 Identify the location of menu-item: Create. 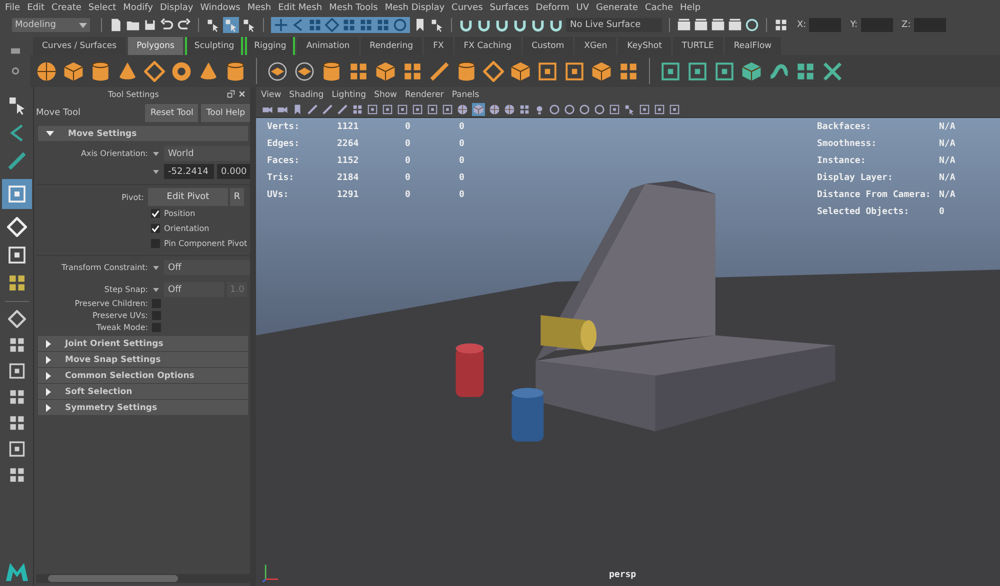
(68, 7).